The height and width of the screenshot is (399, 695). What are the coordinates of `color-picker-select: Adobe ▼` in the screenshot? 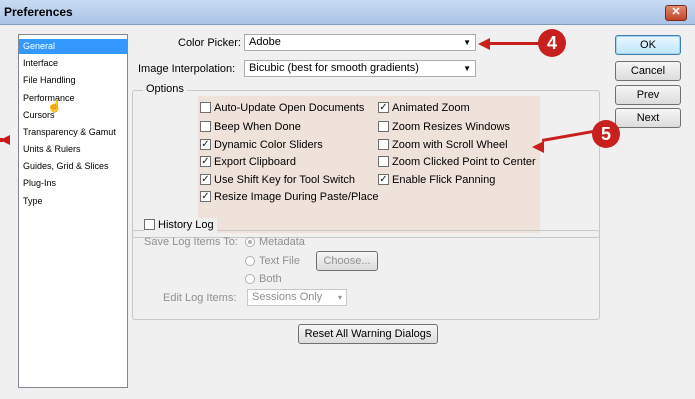 It's located at (360, 42).